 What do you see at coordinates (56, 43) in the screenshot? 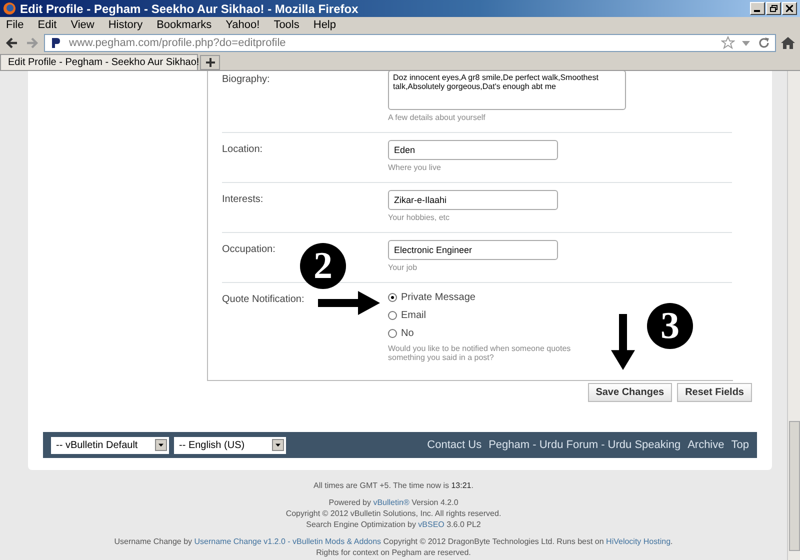
I see `site-icon` at bounding box center [56, 43].